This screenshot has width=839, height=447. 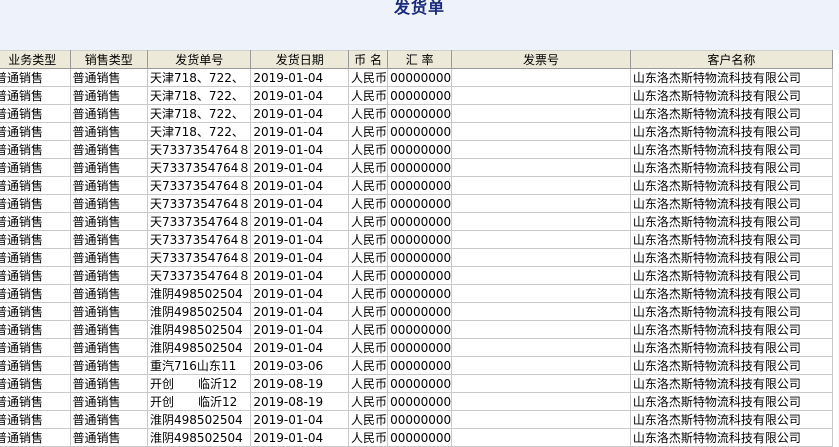 I want to click on cell-delivery-no: 重汽716山东11, so click(x=199, y=365).